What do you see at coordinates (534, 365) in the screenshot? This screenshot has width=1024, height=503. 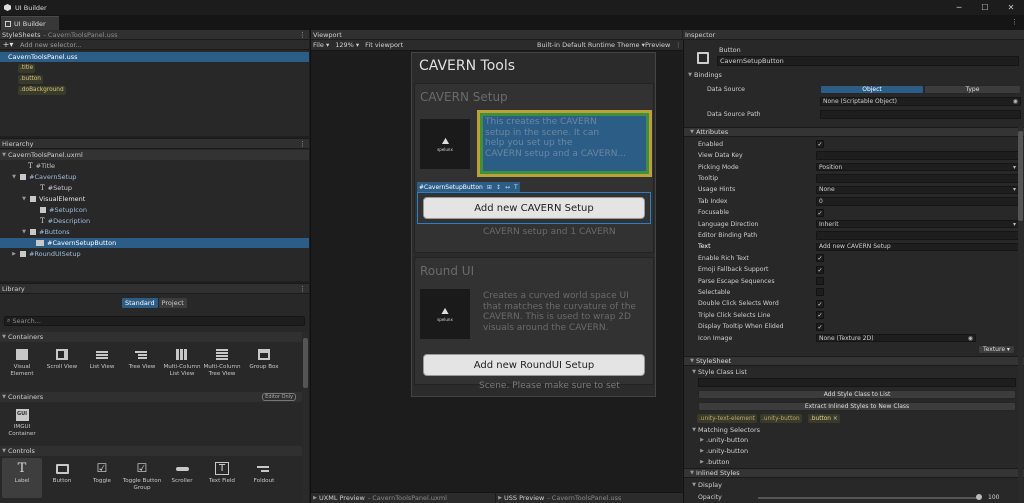 I see `add-roundui-setup-button: Add new RoundUI Setup` at bounding box center [534, 365].